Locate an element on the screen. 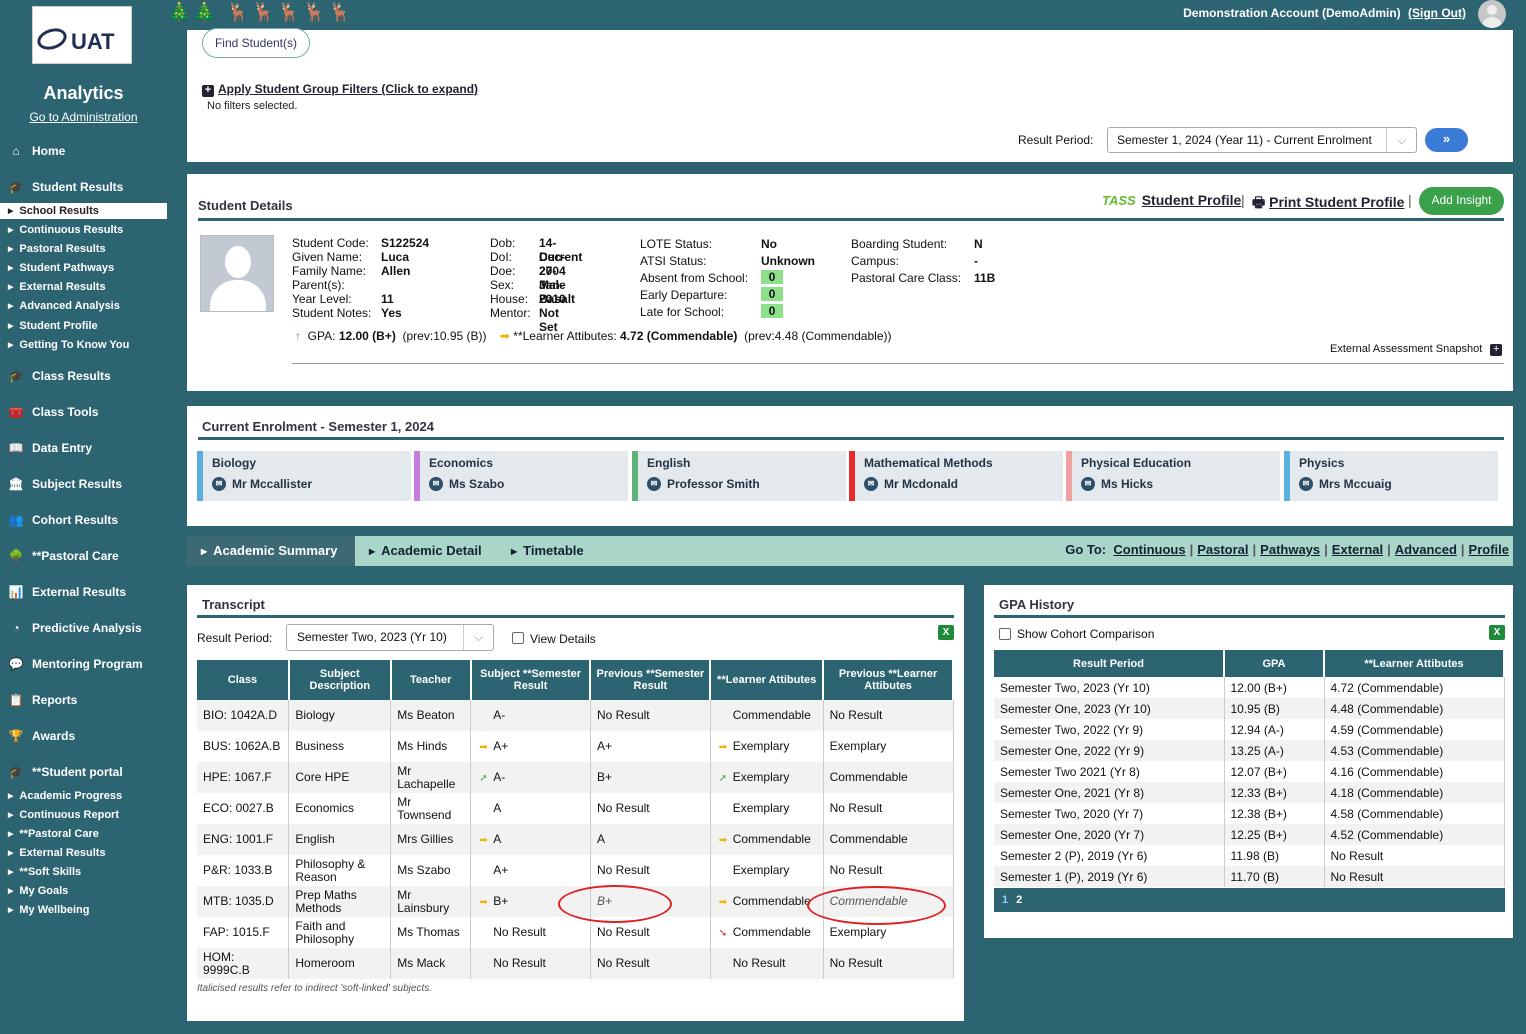 Image resolution: width=1526 pixels, height=1034 pixels. external-assessment-snapshot-link: External Assessment Snapshot + is located at coordinates (1416, 349).